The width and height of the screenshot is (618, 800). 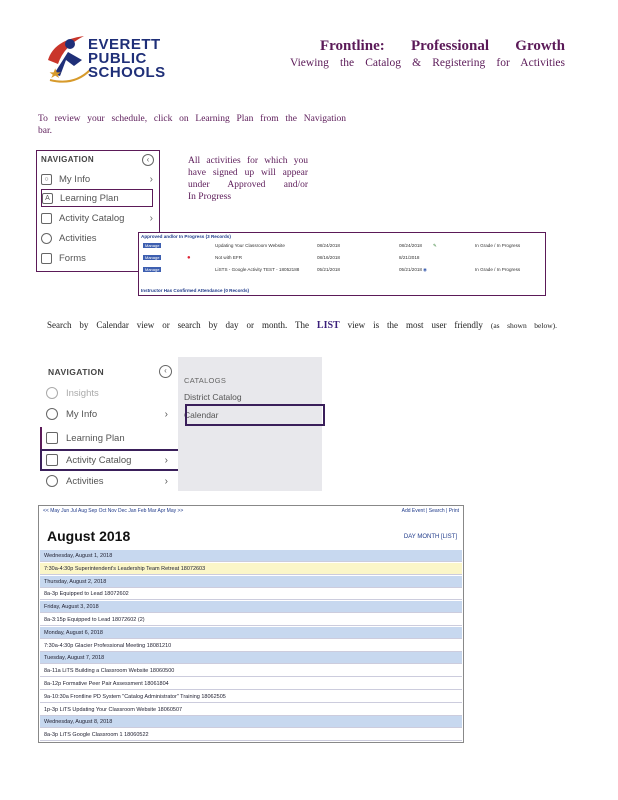 What do you see at coordinates (52, 393) in the screenshot?
I see `bulb-icon` at bounding box center [52, 393].